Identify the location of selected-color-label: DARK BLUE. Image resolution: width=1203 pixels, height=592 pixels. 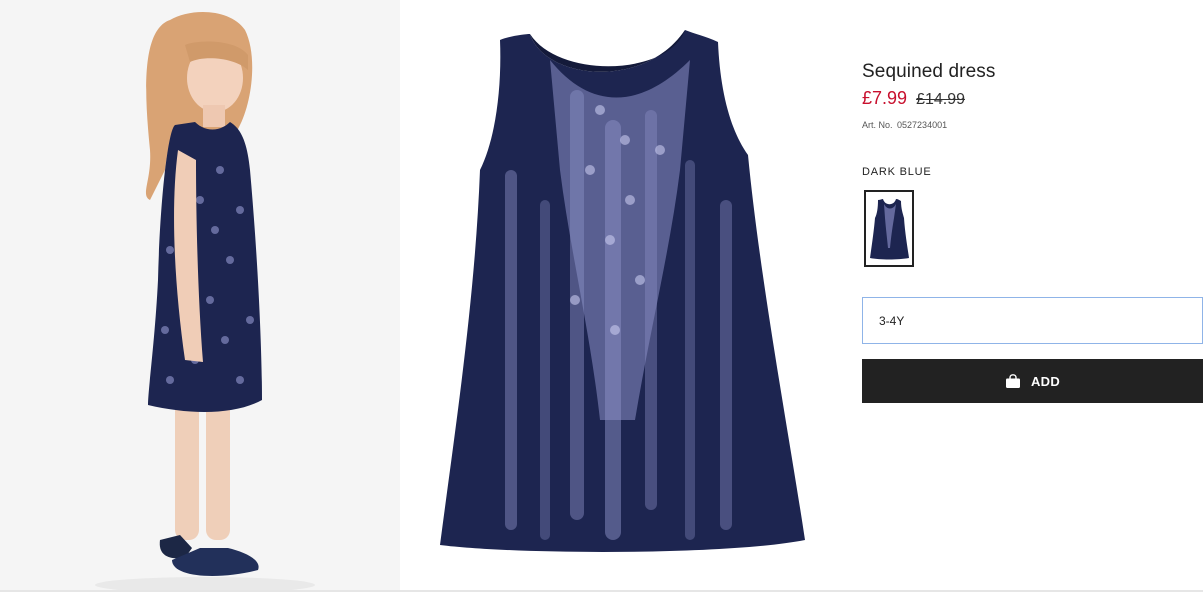
(897, 172).